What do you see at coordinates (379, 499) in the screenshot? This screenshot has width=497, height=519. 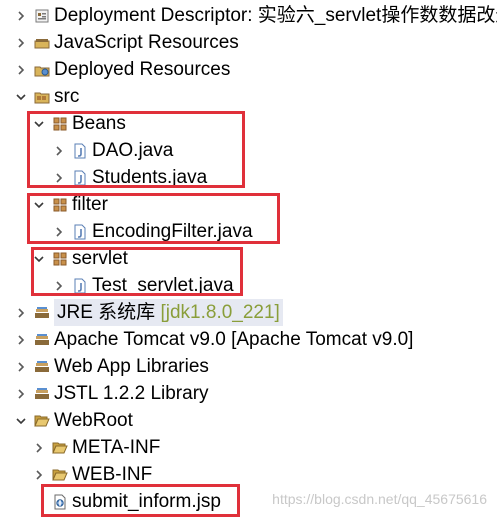 I see `watermark-text: https://blog.csdn.net/qq_45675616` at bounding box center [379, 499].